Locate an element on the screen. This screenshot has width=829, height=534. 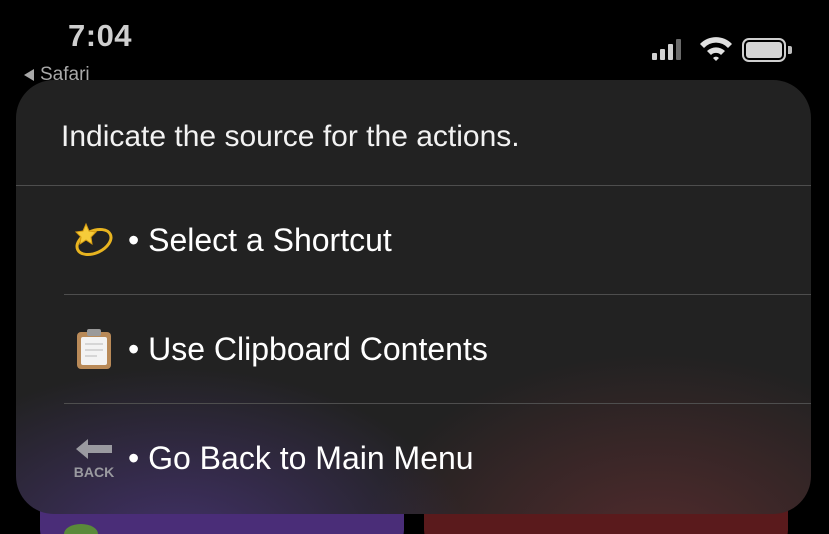
battery-icon is located at coordinates (767, 50).